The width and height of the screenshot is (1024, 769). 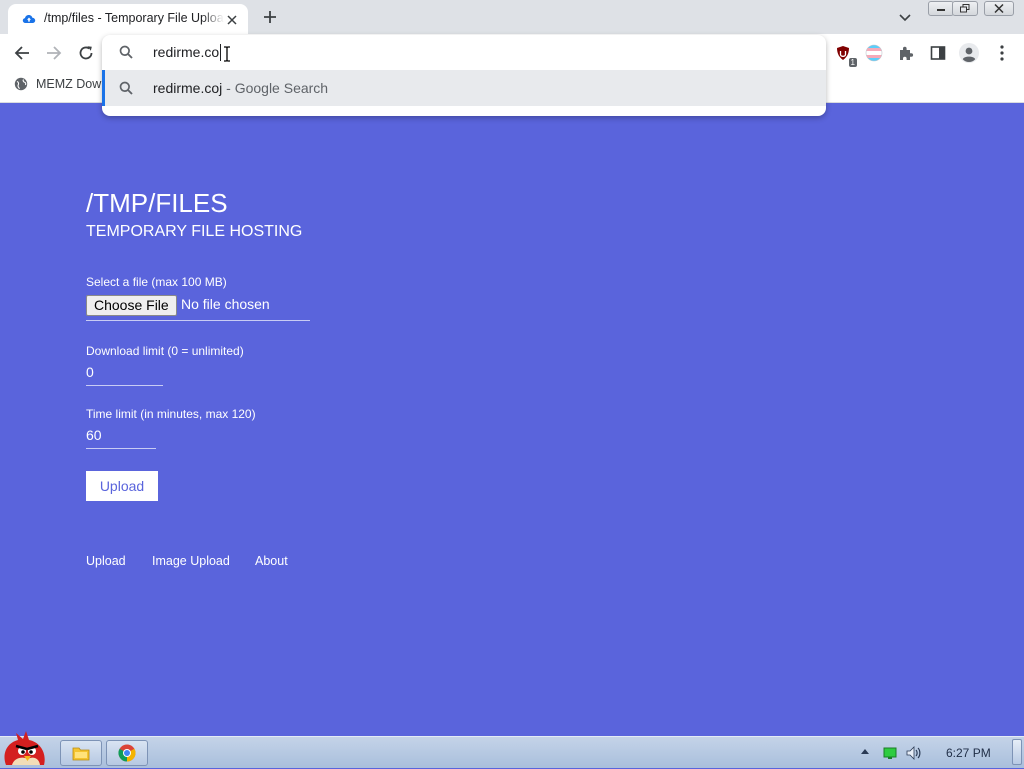 What do you see at coordinates (157, 203) in the screenshot?
I see `page-title: /TMP/FILES` at bounding box center [157, 203].